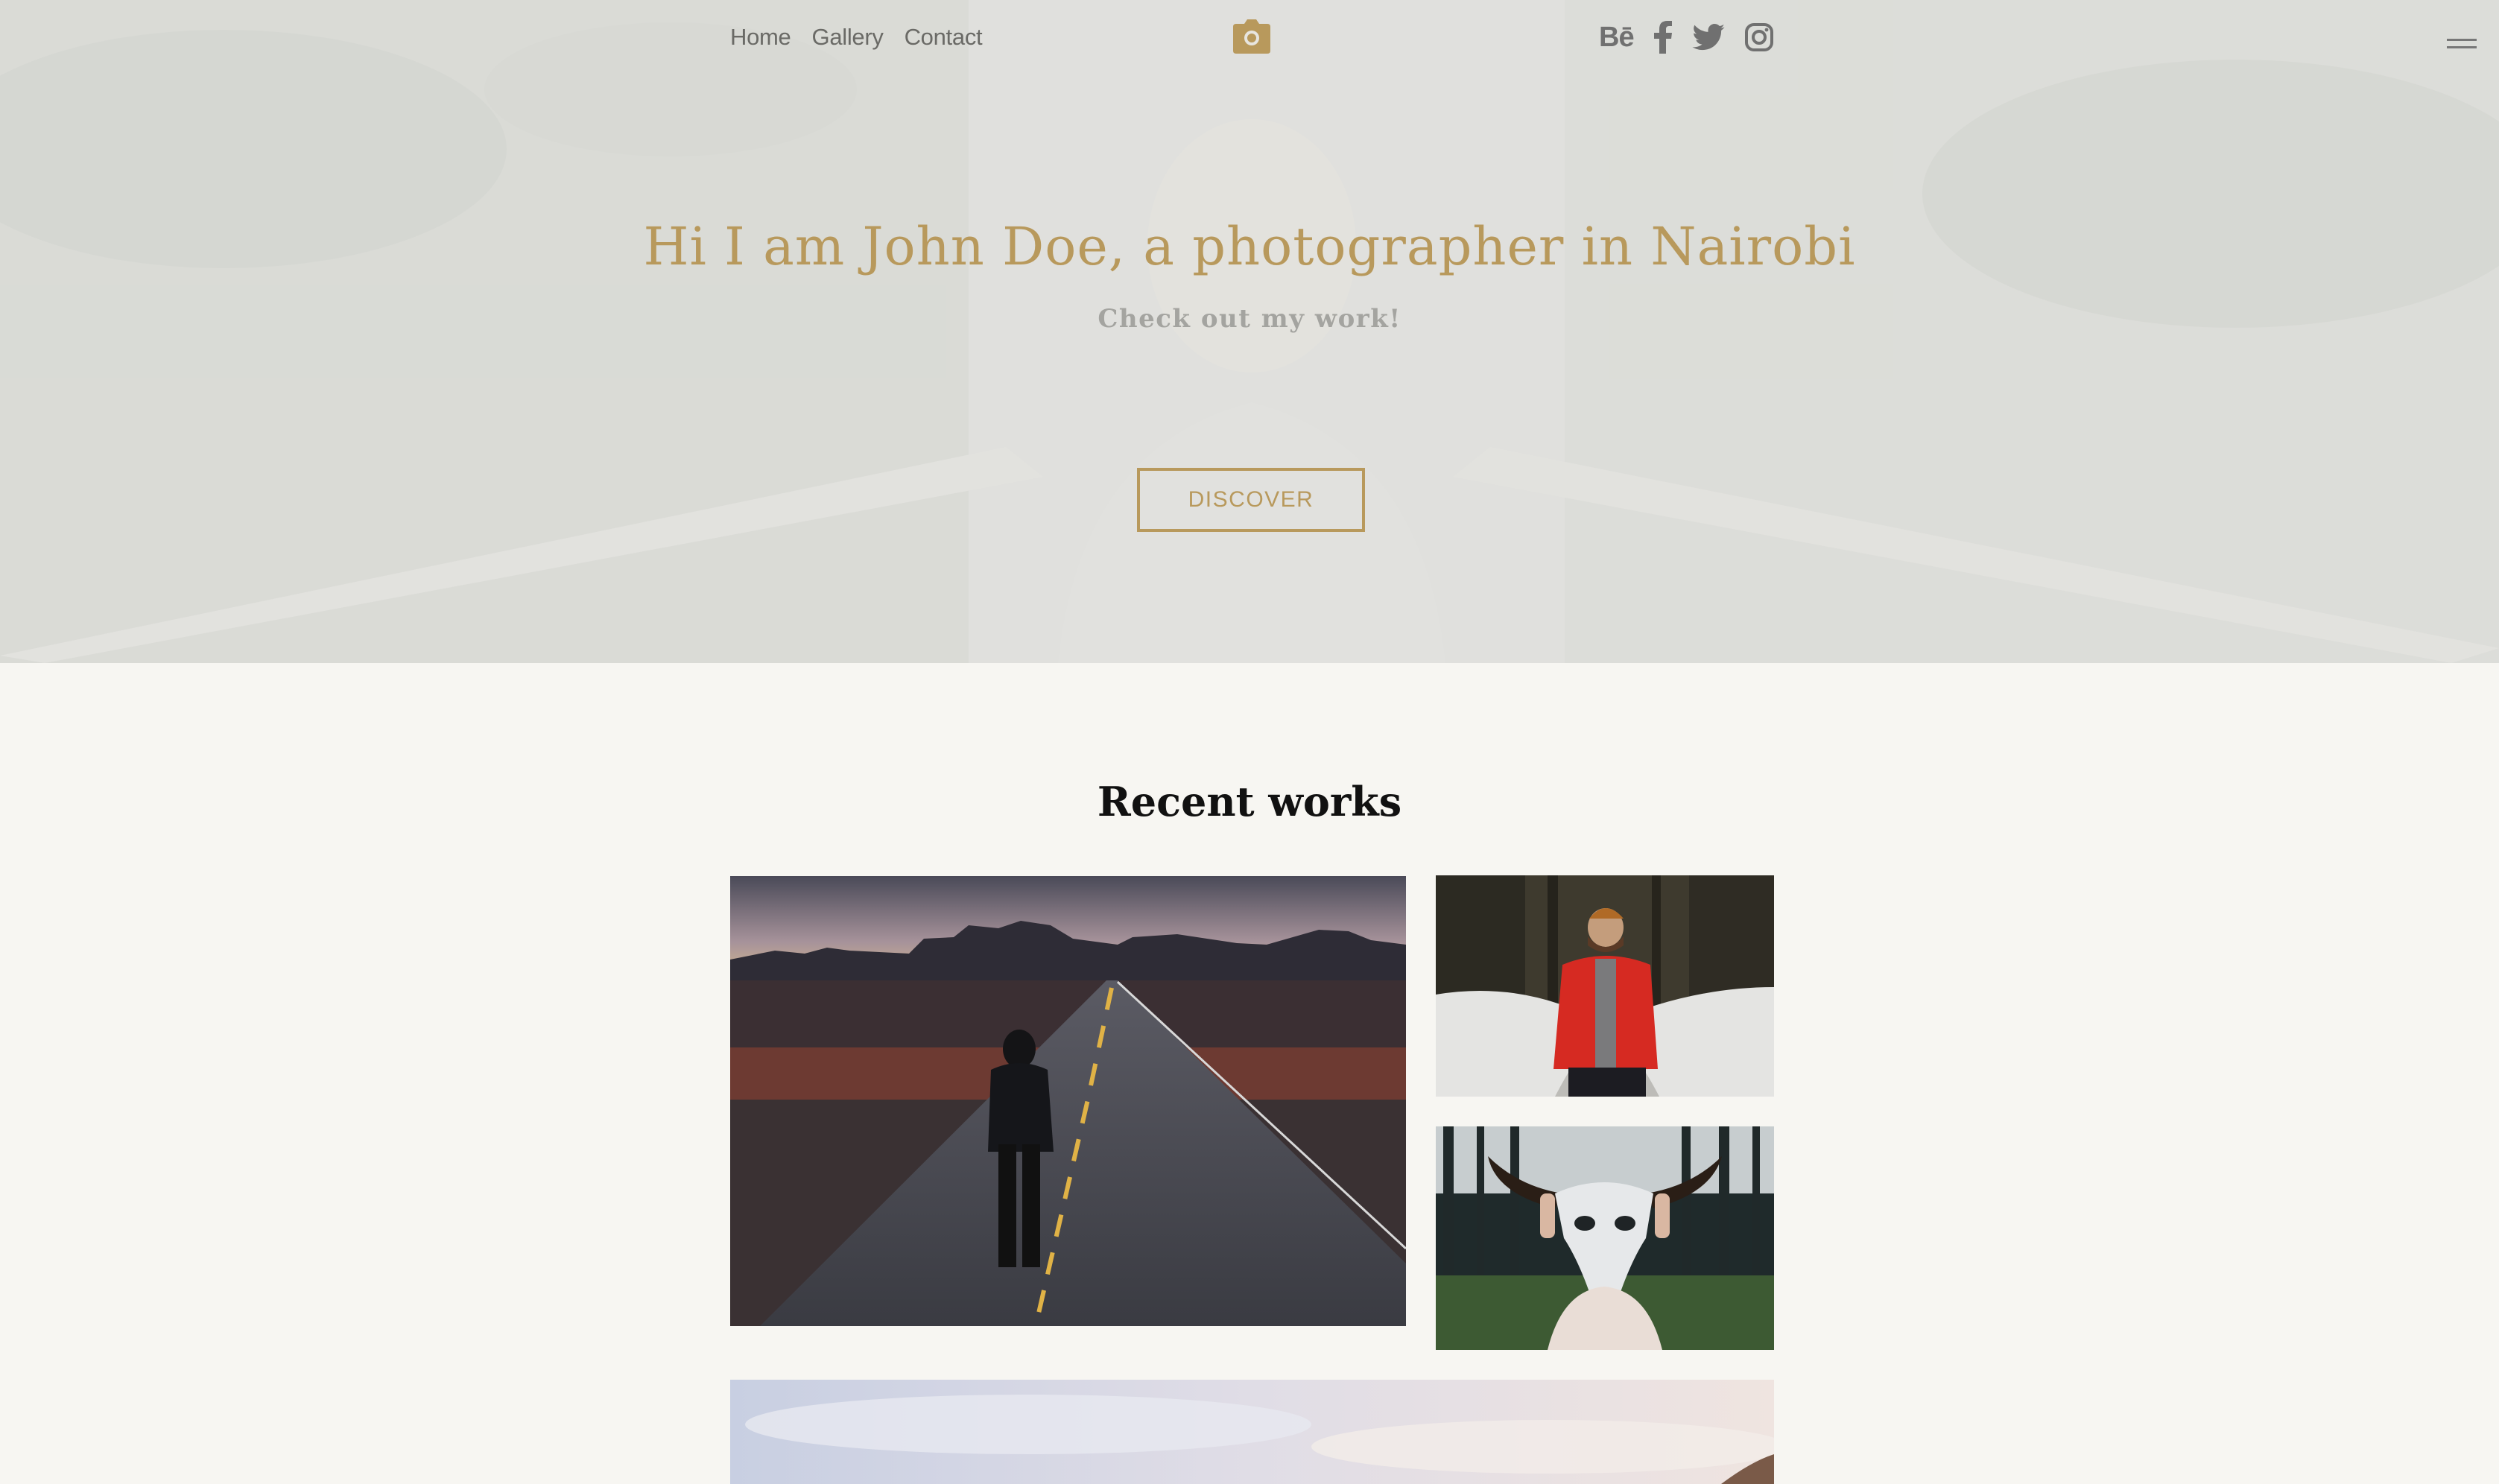 The width and height of the screenshot is (2499, 1484). Describe the element at coordinates (1252, 37) in the screenshot. I see `camera-icon` at that location.